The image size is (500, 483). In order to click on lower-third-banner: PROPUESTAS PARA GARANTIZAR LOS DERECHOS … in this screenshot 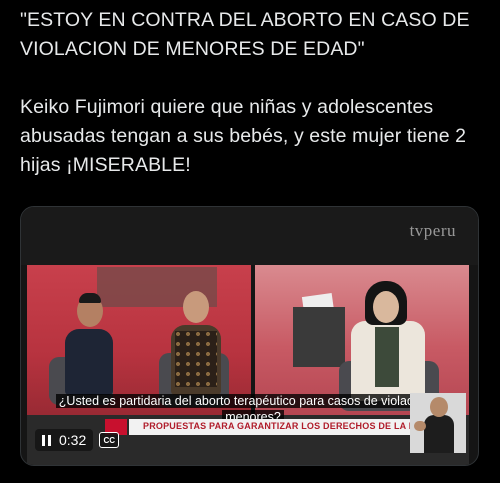, I will do `click(291, 427)`.